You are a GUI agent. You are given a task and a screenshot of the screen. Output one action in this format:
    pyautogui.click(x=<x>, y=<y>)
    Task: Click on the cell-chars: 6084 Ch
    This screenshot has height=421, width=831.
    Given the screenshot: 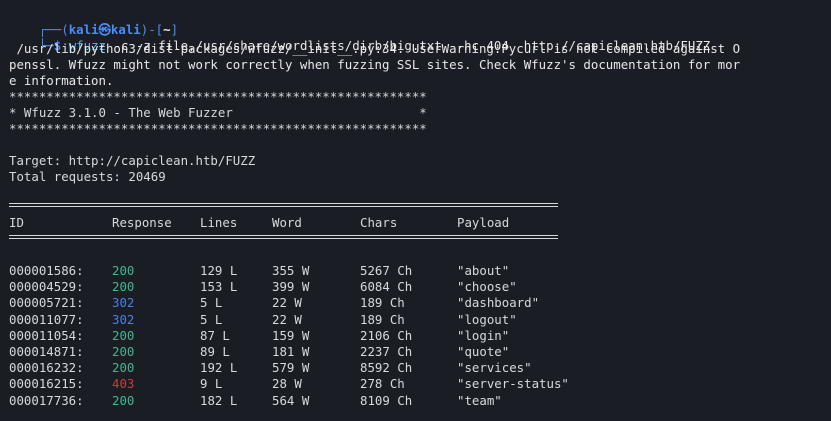 What is the action you would take?
    pyautogui.click(x=386, y=287)
    